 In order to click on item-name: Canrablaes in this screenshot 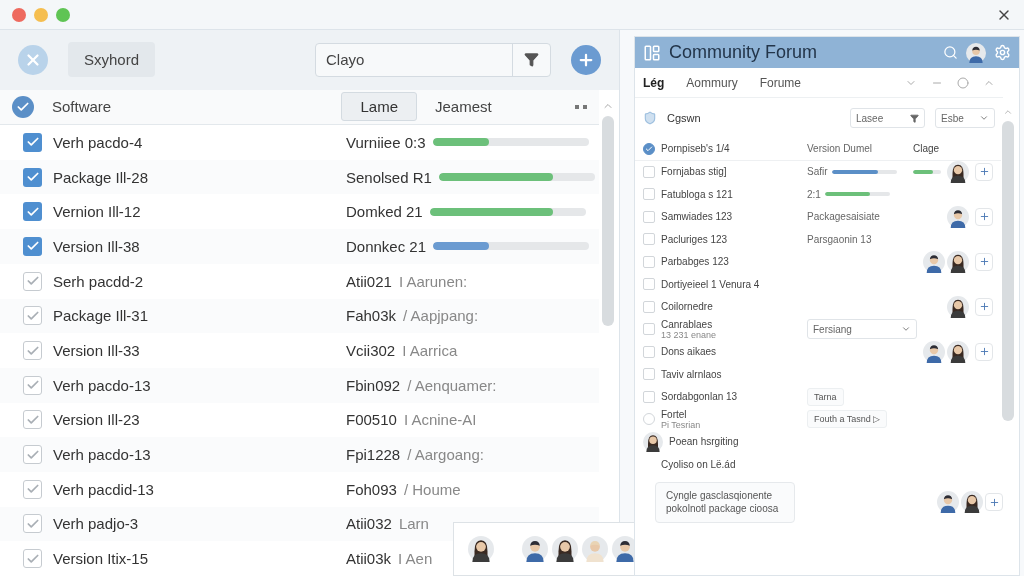, I will do `click(687, 324)`.